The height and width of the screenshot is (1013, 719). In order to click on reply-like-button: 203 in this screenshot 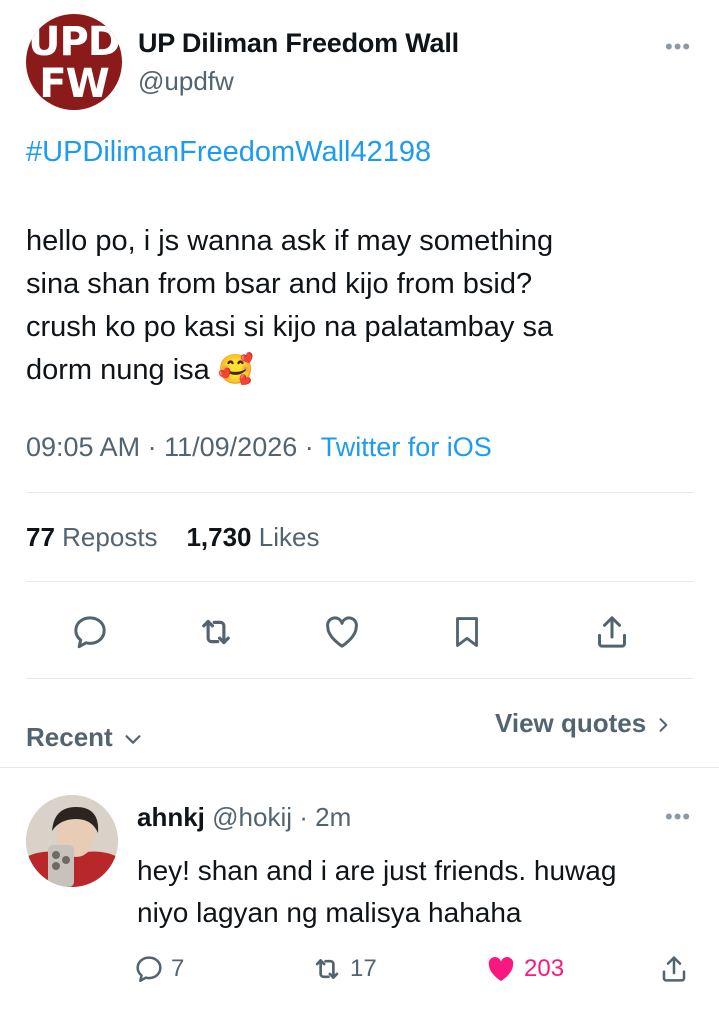, I will do `click(524, 969)`.